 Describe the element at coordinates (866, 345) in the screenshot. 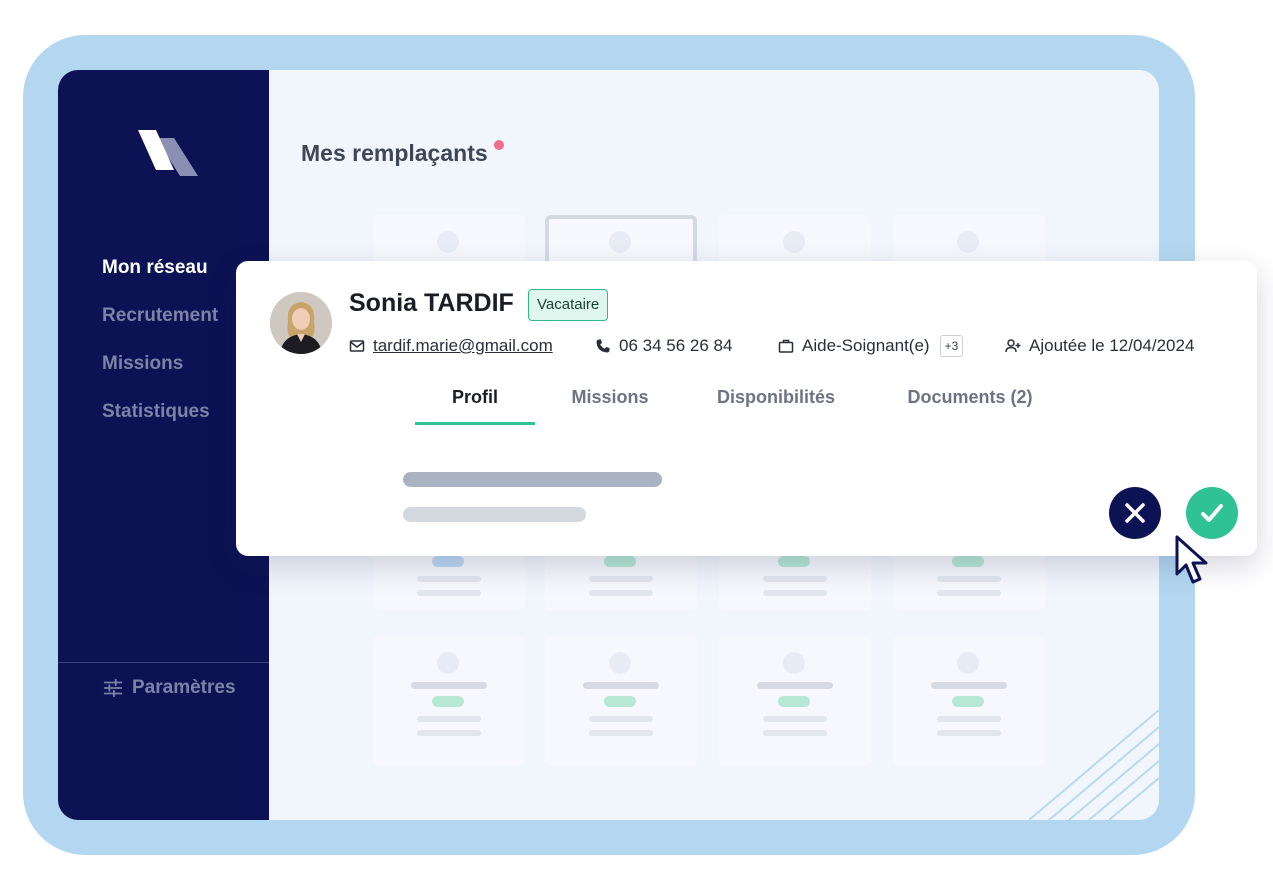

I see `role-label: Aide-Soignant(e)` at that location.